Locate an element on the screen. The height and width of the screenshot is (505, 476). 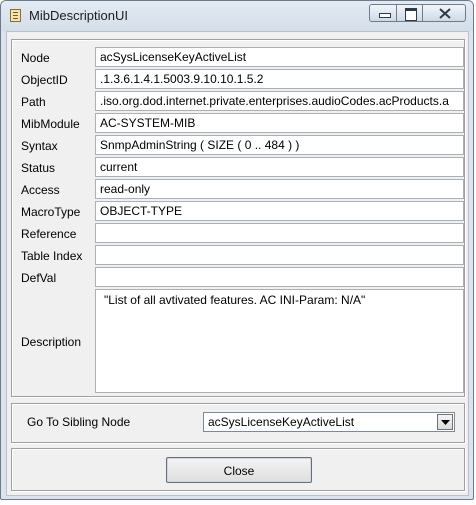
status-label: Status is located at coordinates (38, 168).